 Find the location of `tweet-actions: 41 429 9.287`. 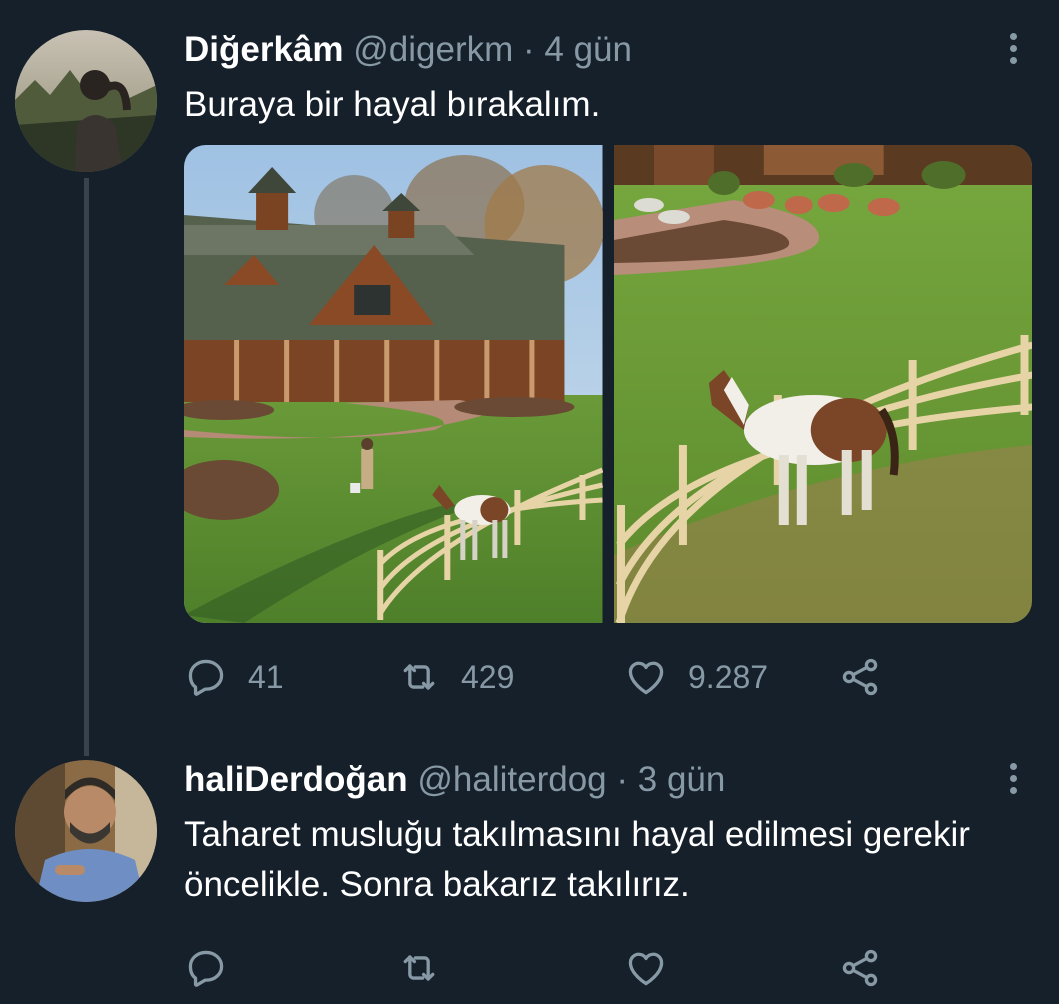

tweet-actions: 41 429 9.287 is located at coordinates (564, 677).